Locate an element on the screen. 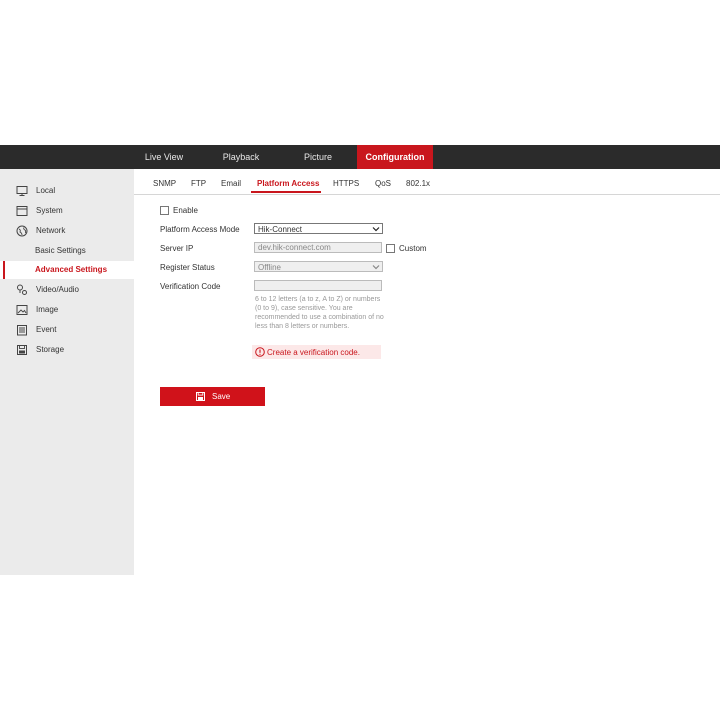  platform-access-mode-label: Platform Access Mode is located at coordinates (200, 229).